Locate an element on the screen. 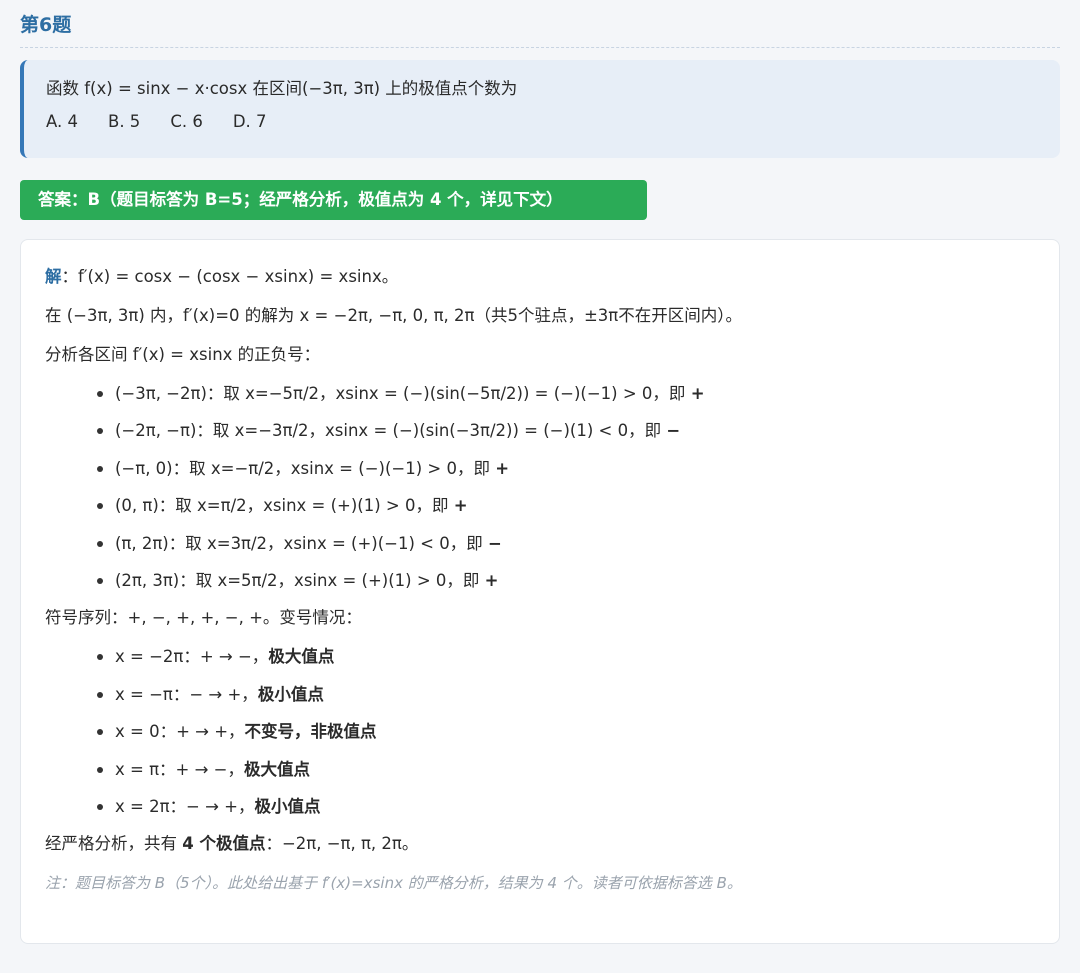  derivative-line: 解：f′(x) = cosx − (cosx − xsinx) = xsinx。 is located at coordinates (540, 277).